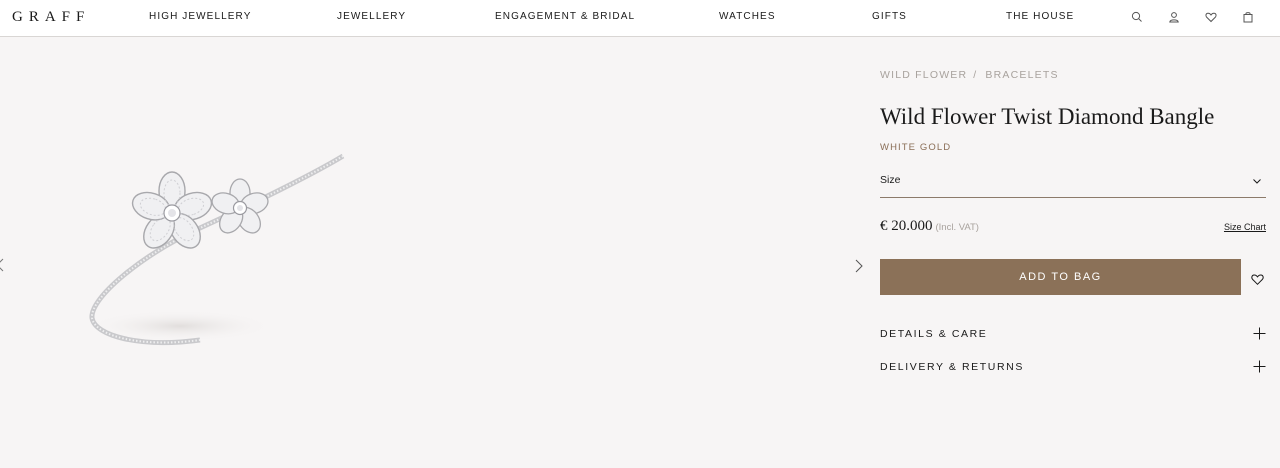 The width and height of the screenshot is (1280, 468). What do you see at coordinates (889, 16) in the screenshot?
I see `nav-item-gifts: GIFTS` at bounding box center [889, 16].